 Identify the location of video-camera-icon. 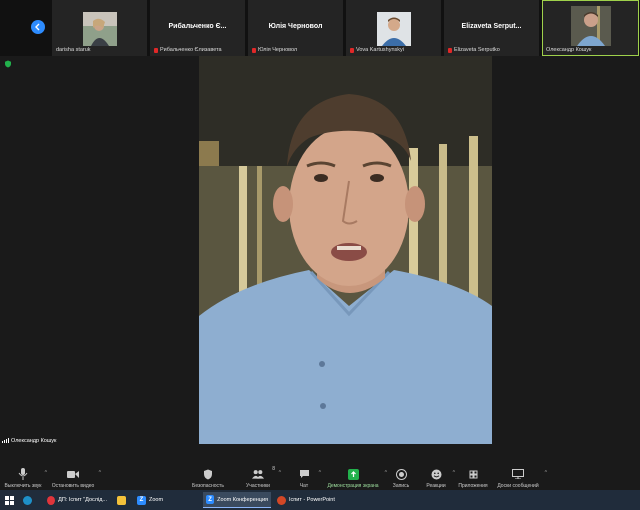
(73, 474).